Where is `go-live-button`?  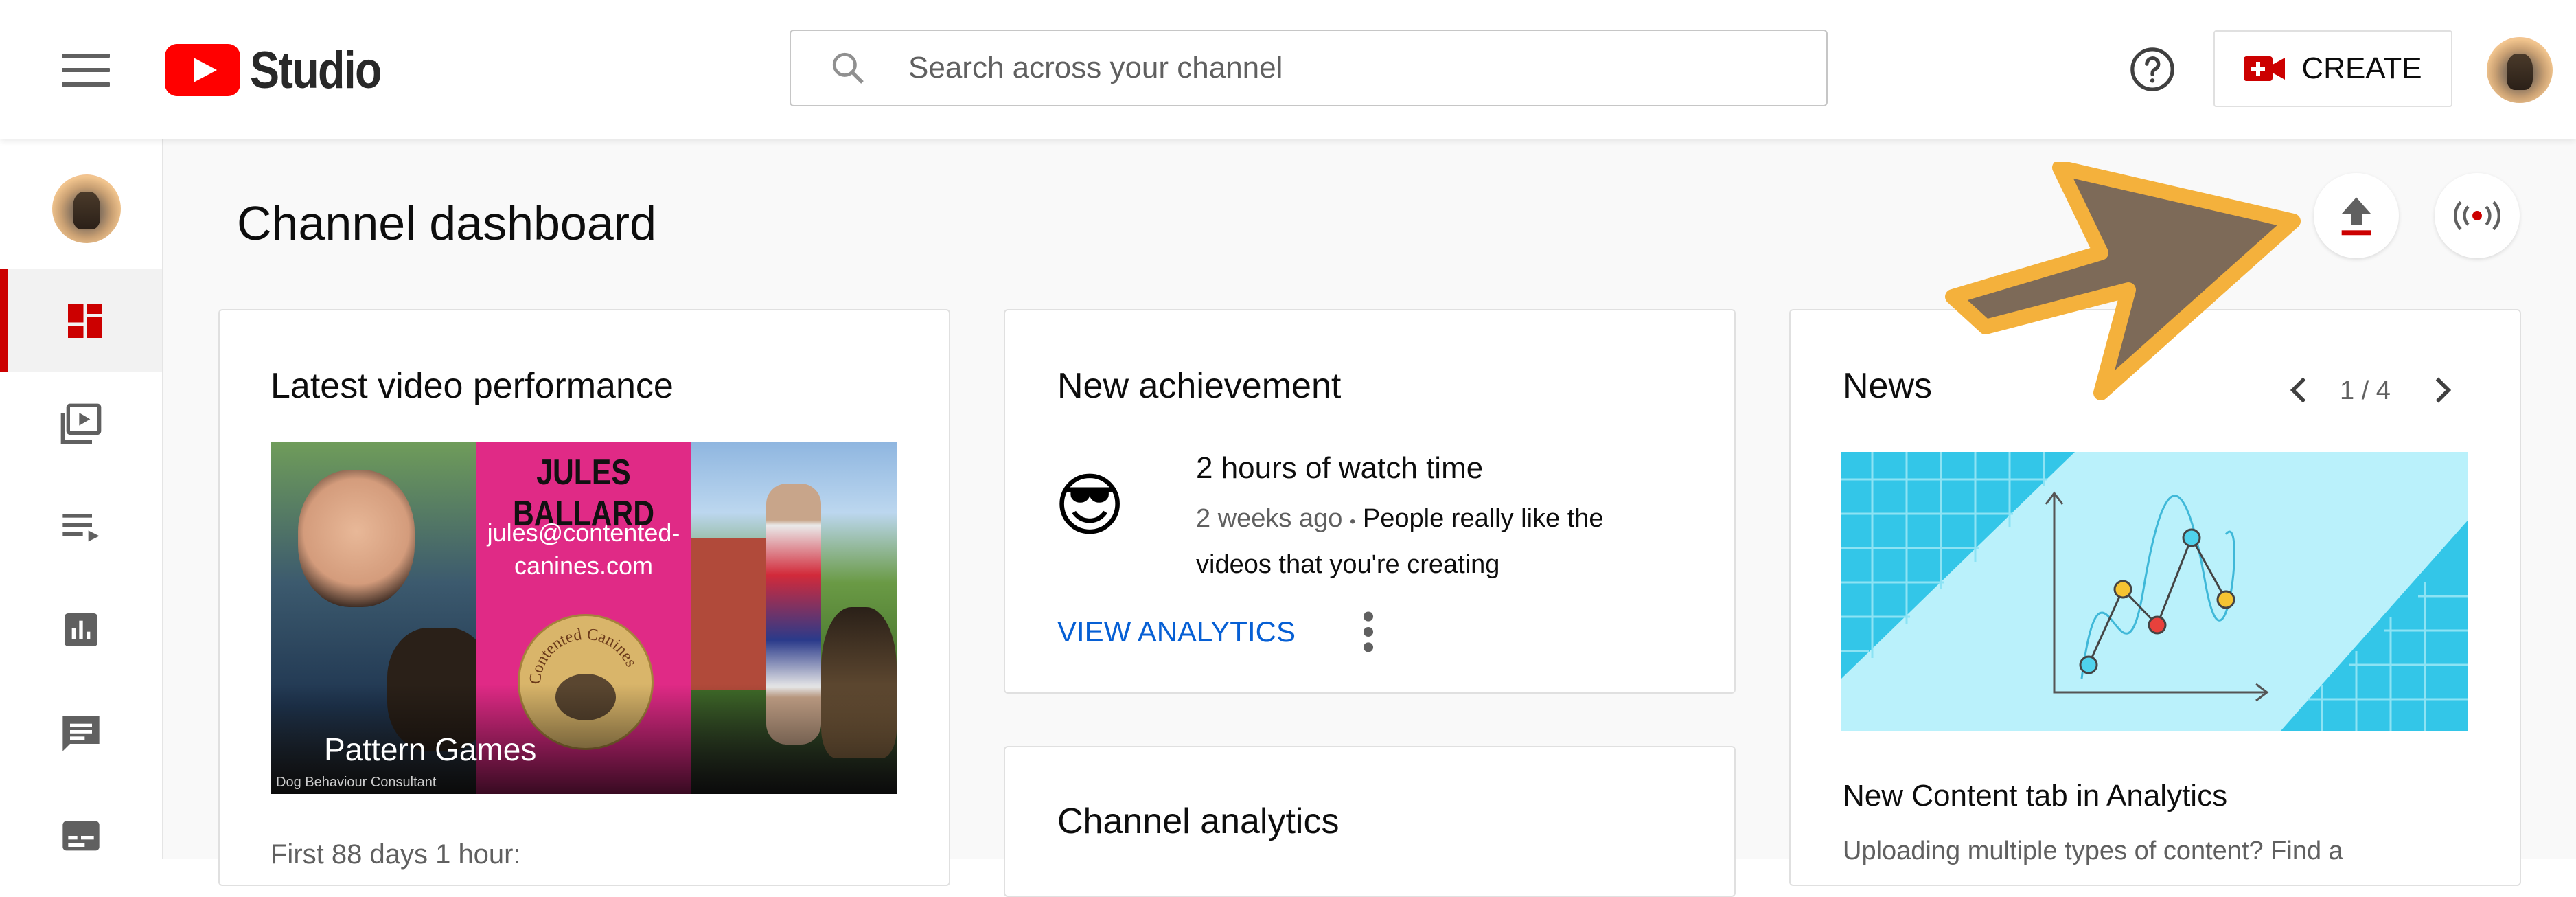
go-live-button is located at coordinates (2477, 216).